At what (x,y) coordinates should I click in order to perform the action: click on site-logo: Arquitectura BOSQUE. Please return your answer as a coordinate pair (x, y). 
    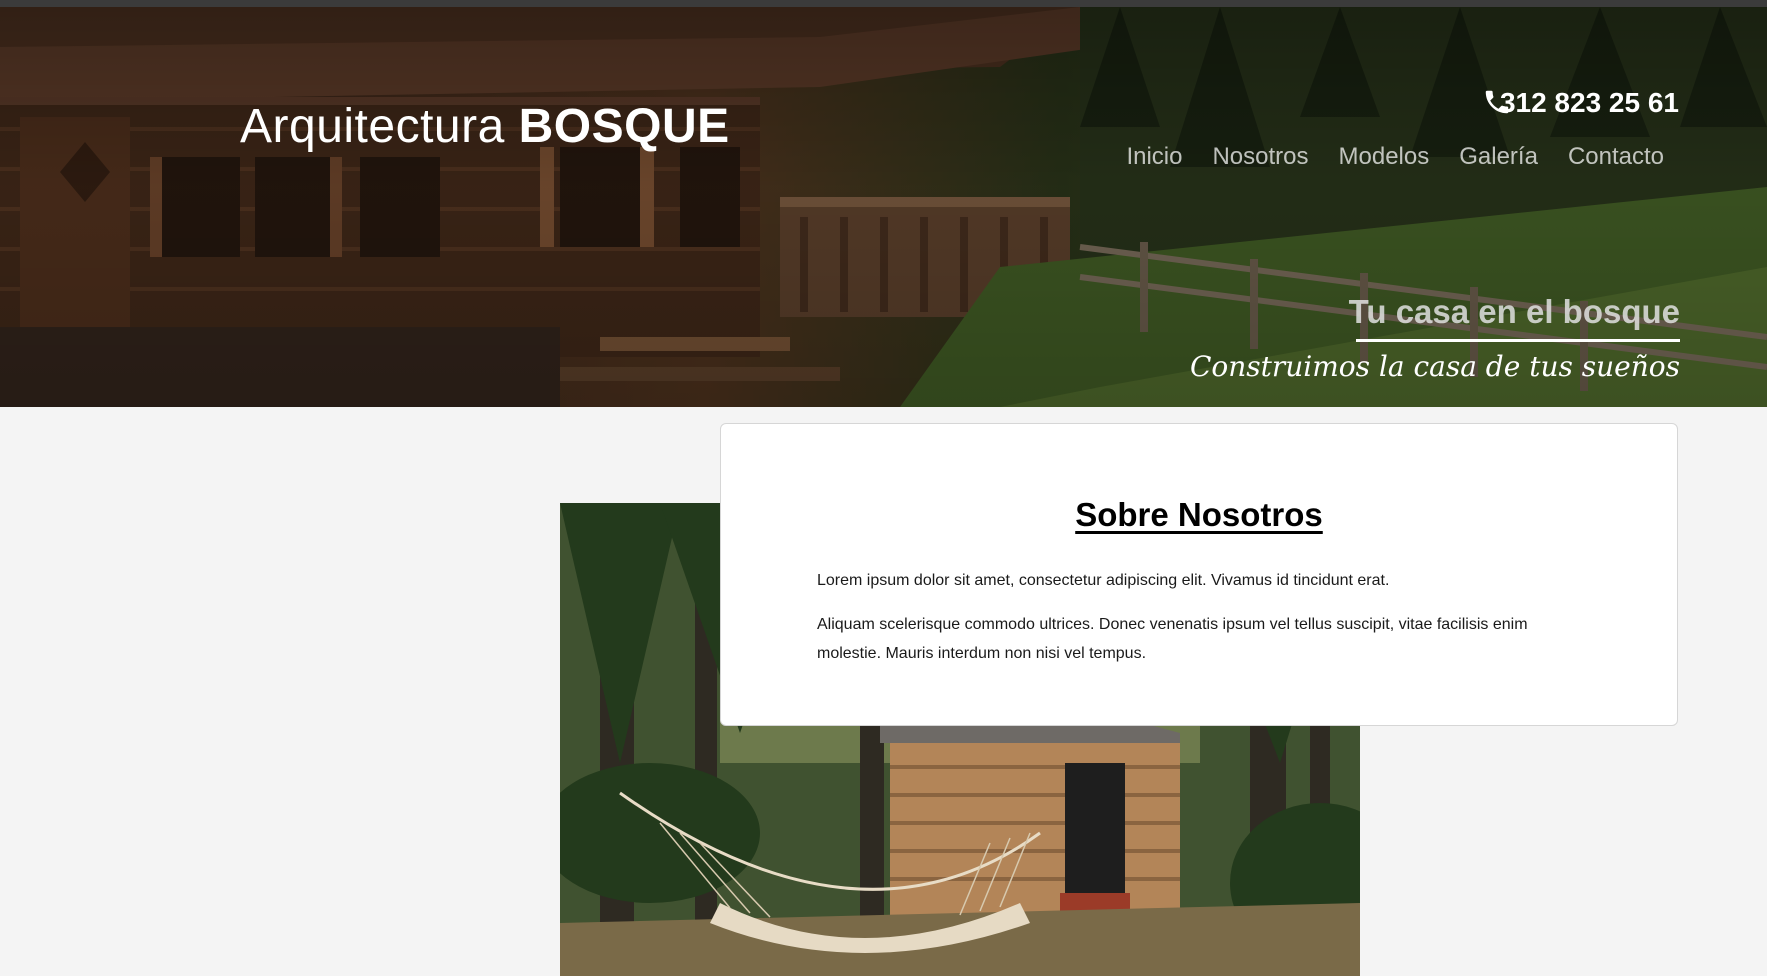
    Looking at the image, I should click on (485, 126).